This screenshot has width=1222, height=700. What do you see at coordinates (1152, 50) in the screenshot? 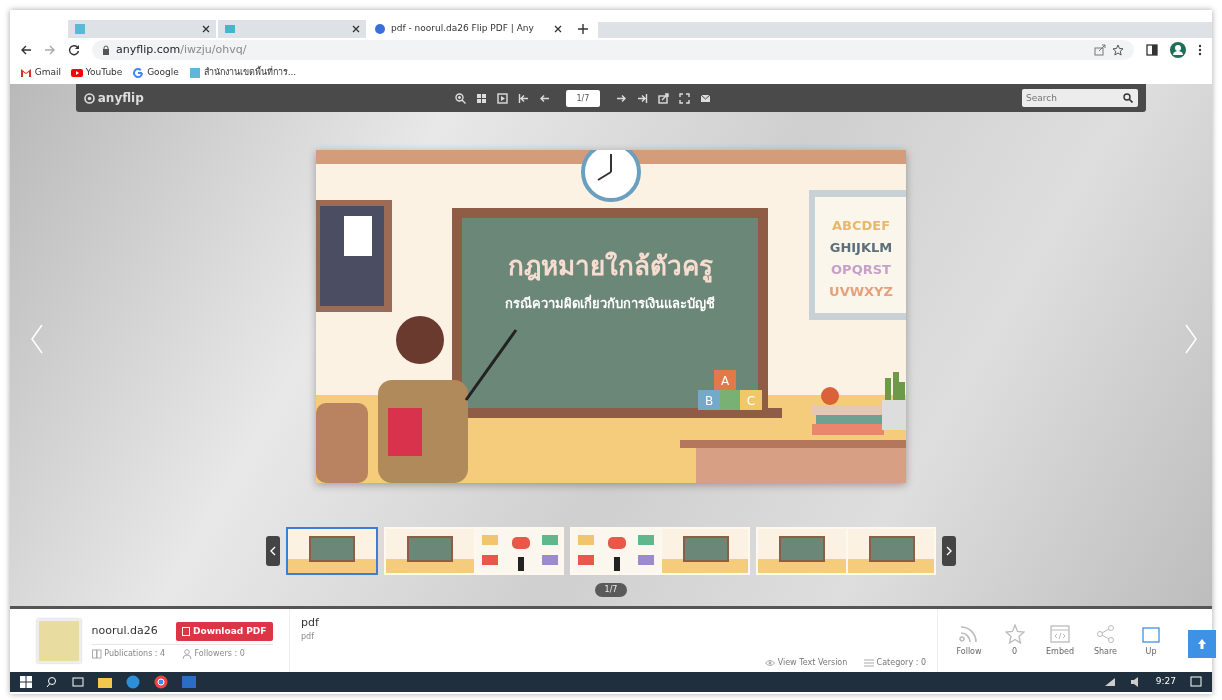
I see `side-panel-icon` at bounding box center [1152, 50].